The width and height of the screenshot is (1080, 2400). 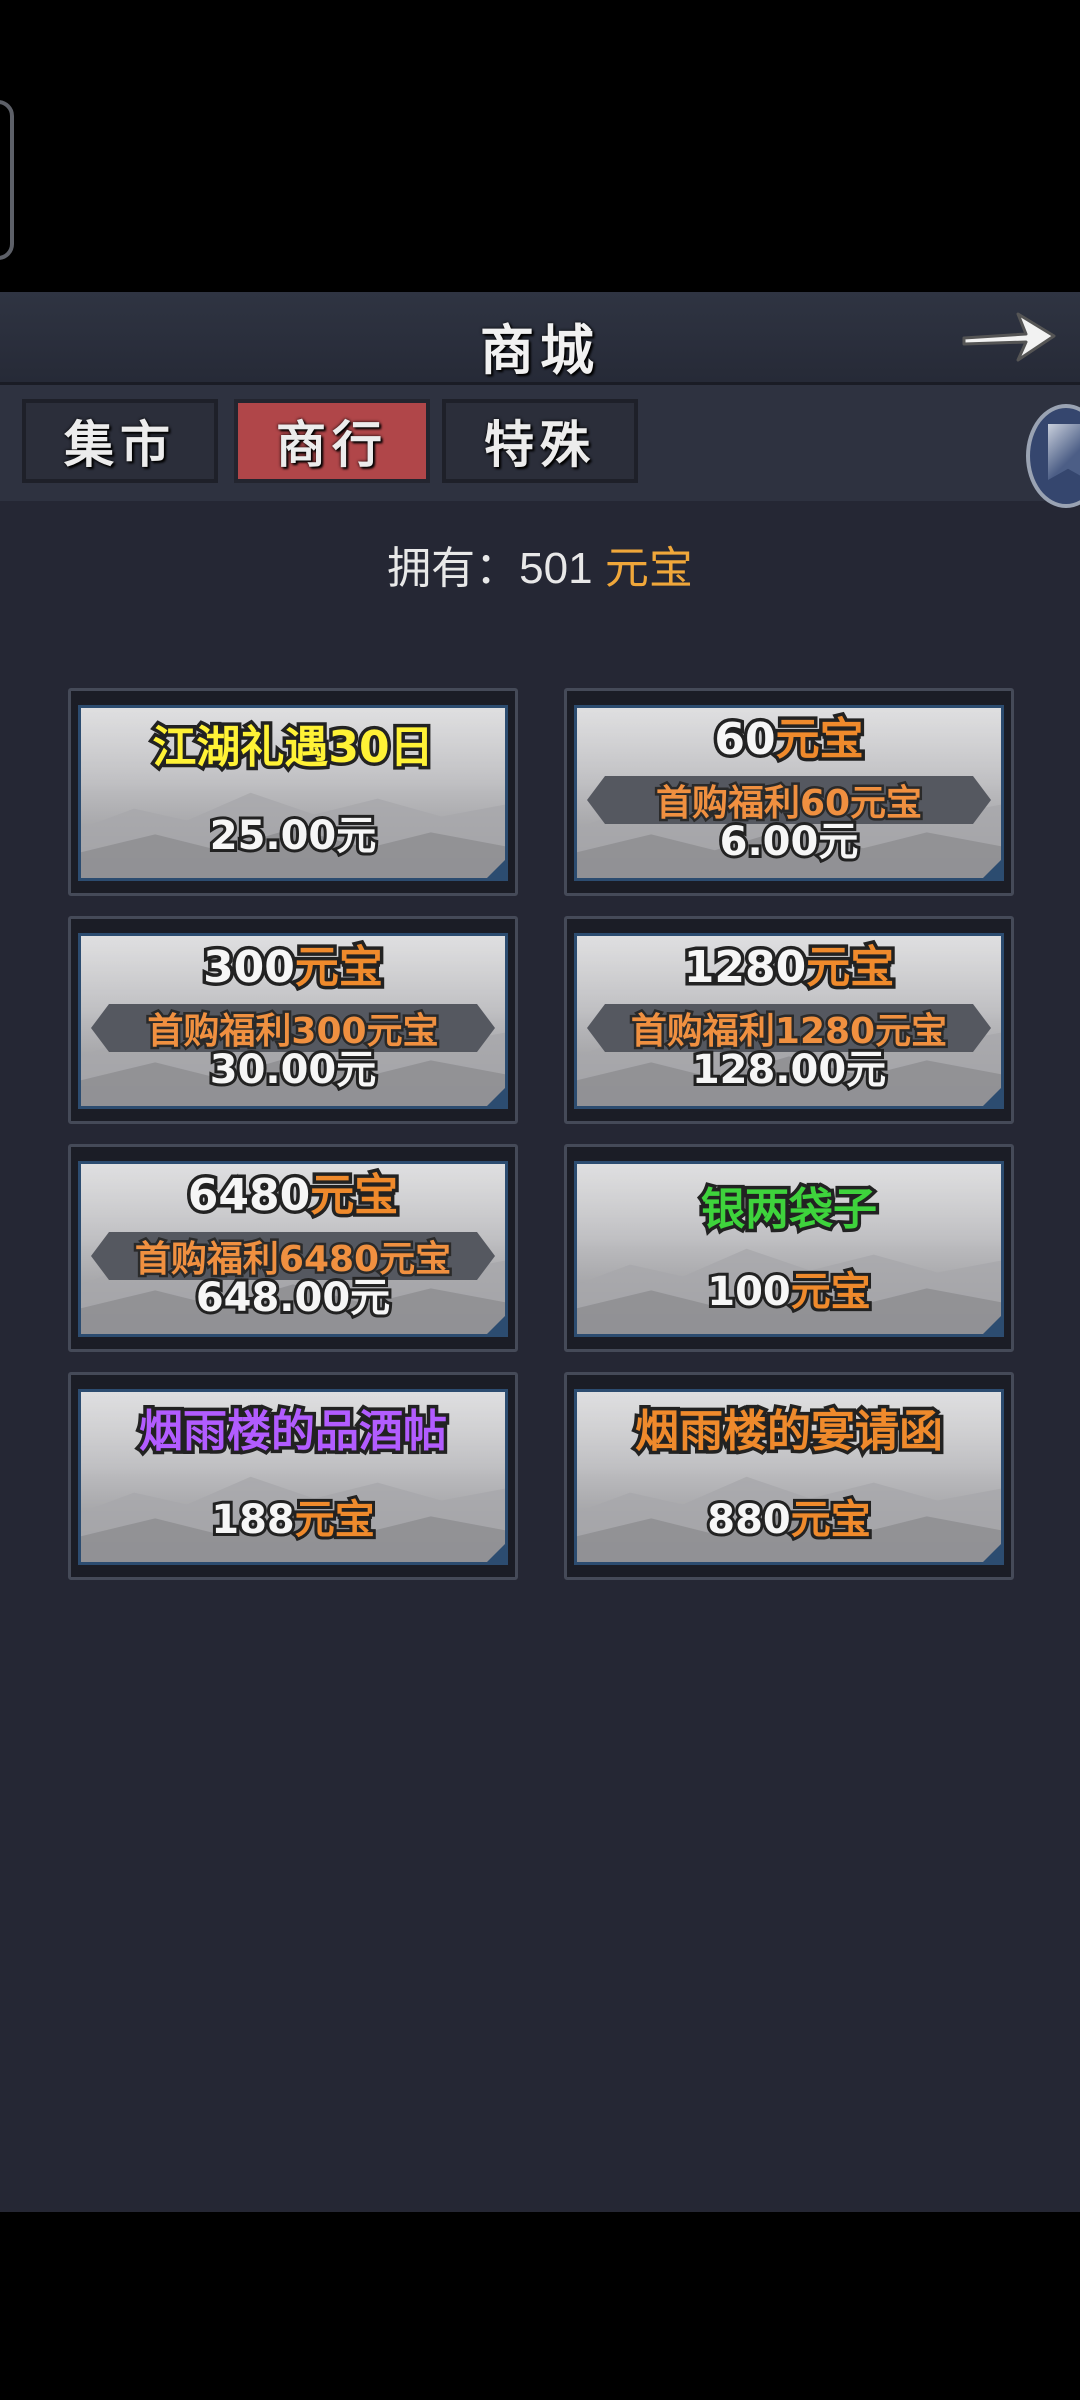 I want to click on tab-label: 集市, so click(x=120, y=444).